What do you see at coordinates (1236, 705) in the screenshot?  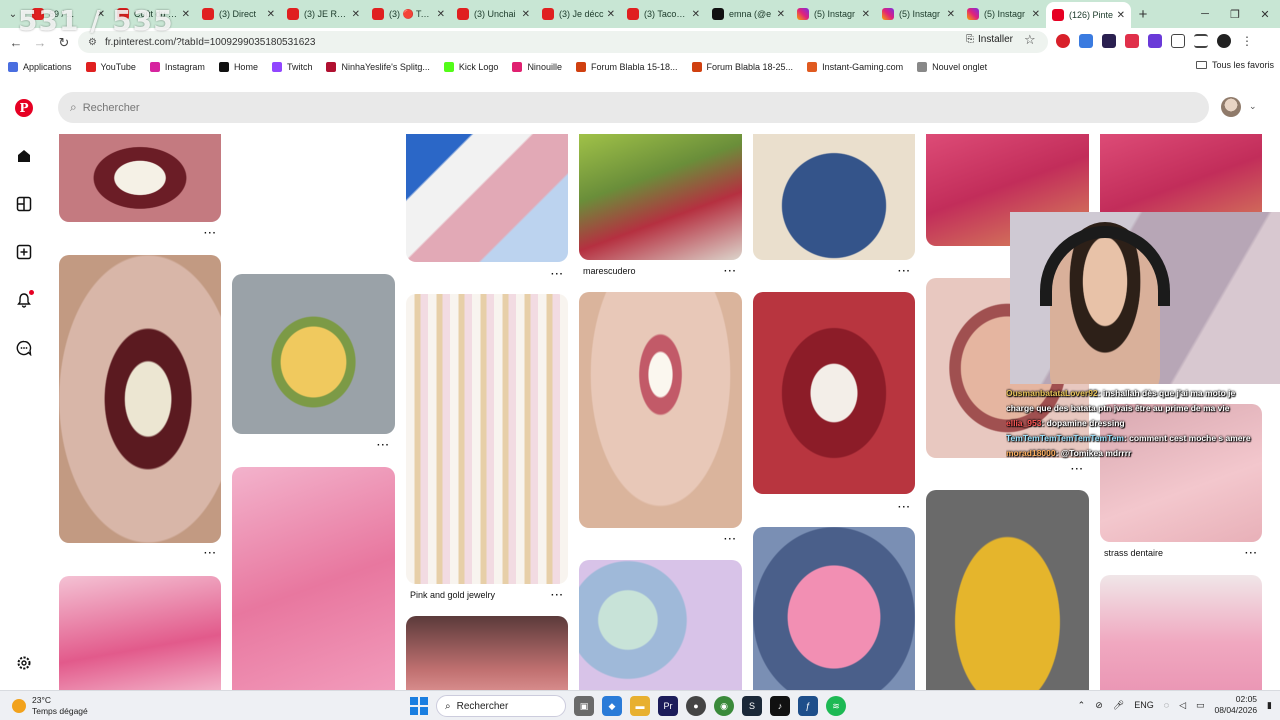 I see `clock: 02:05 08/04/2026` at bounding box center [1236, 705].